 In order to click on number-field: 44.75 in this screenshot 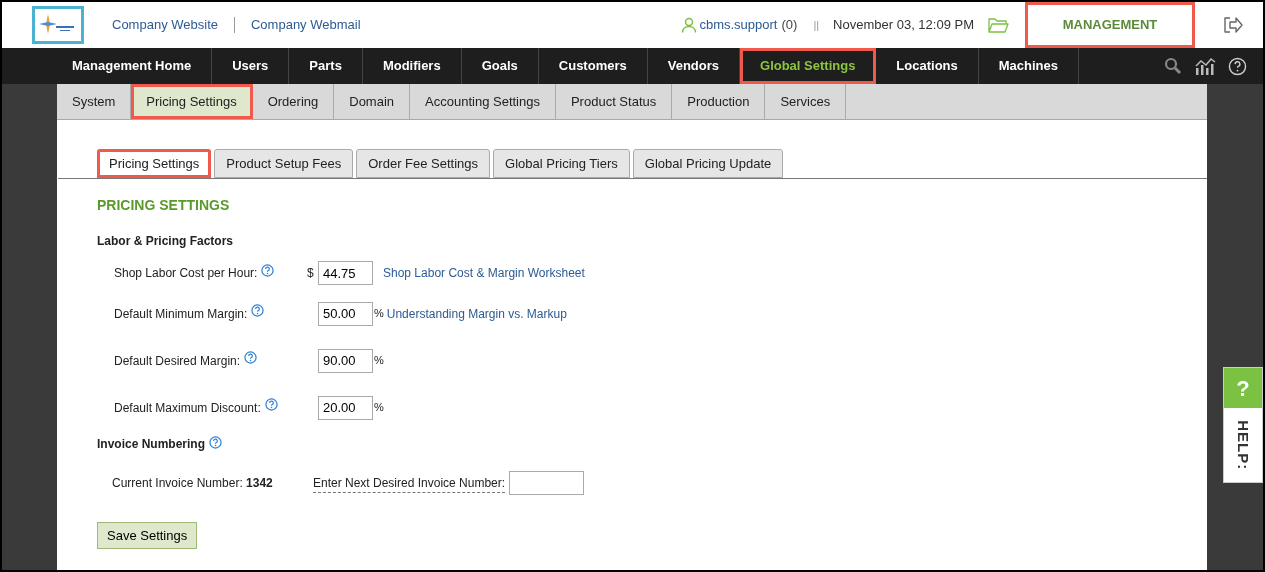, I will do `click(345, 273)`.